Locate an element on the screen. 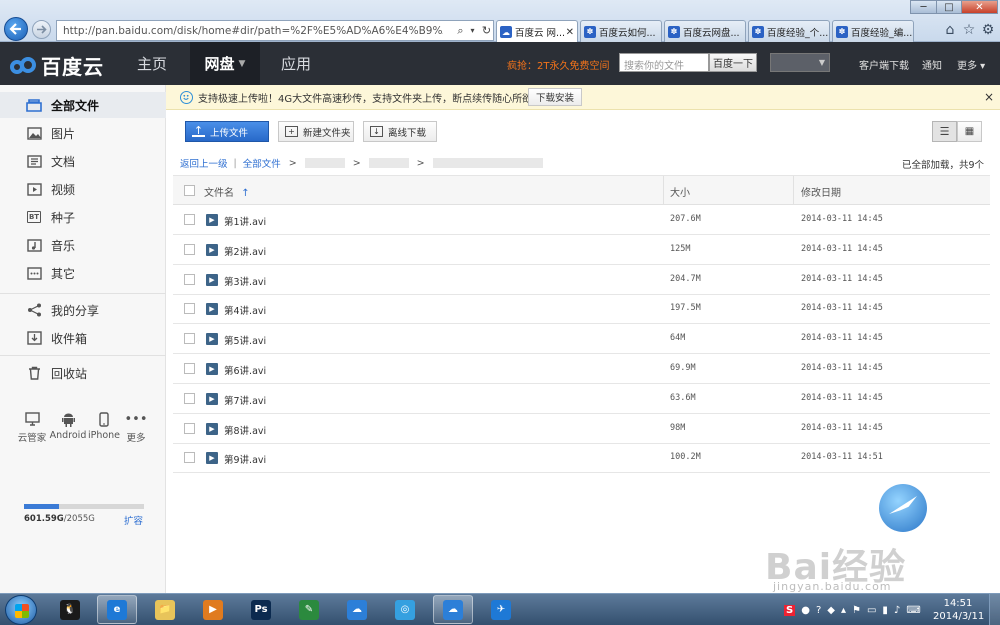  sidebar-item-my-shares: 我的分享 is located at coordinates (83, 310).